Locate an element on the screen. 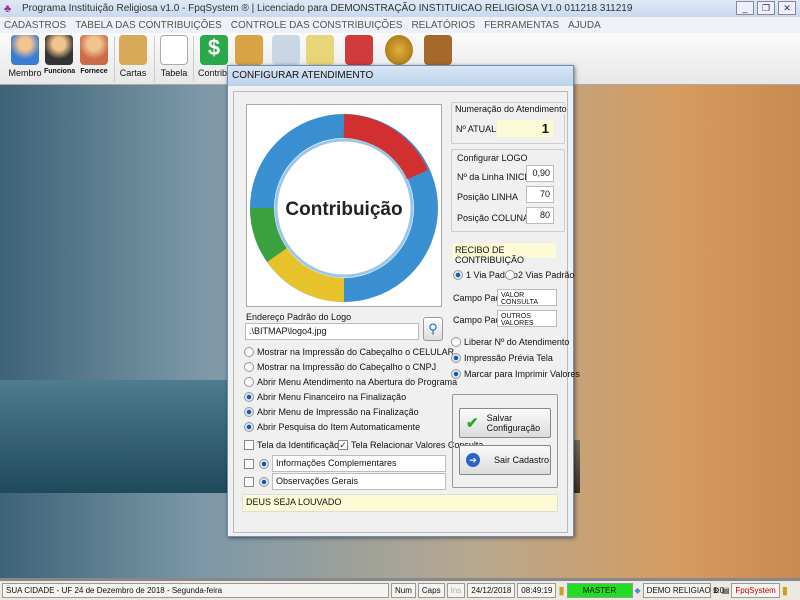 This screenshot has width=800, height=600. tabela-label: Tabela is located at coordinates (174, 73).